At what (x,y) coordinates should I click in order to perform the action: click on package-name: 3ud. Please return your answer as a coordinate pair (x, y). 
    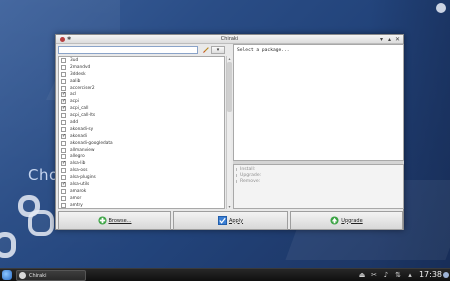
    Looking at the image, I should click on (74, 60).